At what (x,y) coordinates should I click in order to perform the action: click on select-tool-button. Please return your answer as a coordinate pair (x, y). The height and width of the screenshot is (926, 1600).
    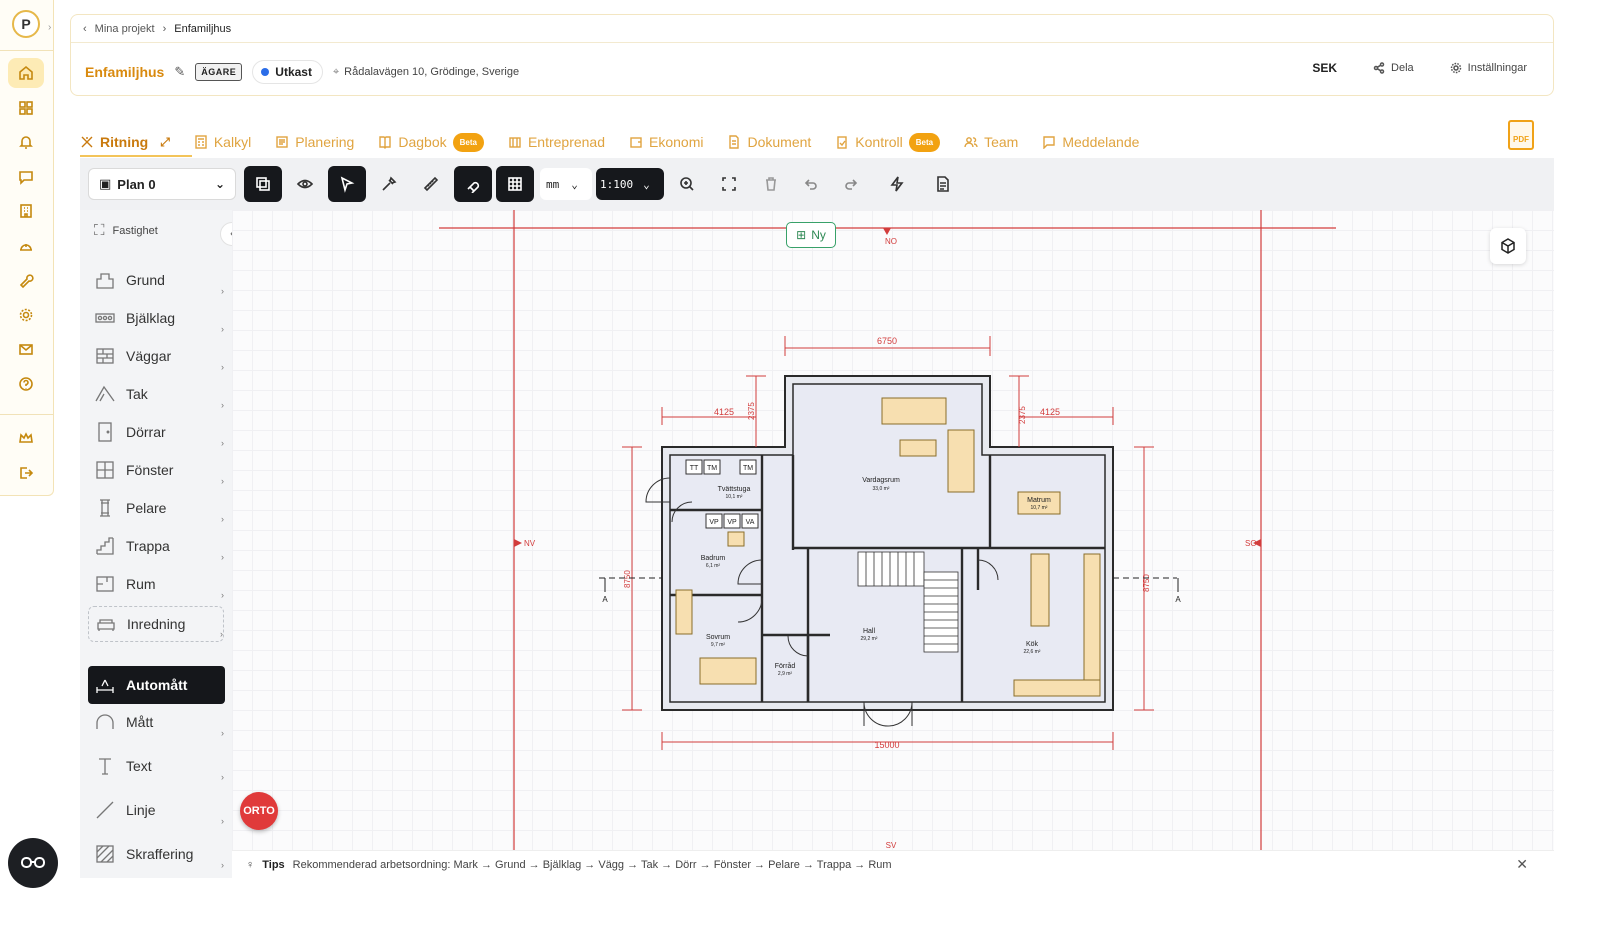
    Looking at the image, I should click on (347, 184).